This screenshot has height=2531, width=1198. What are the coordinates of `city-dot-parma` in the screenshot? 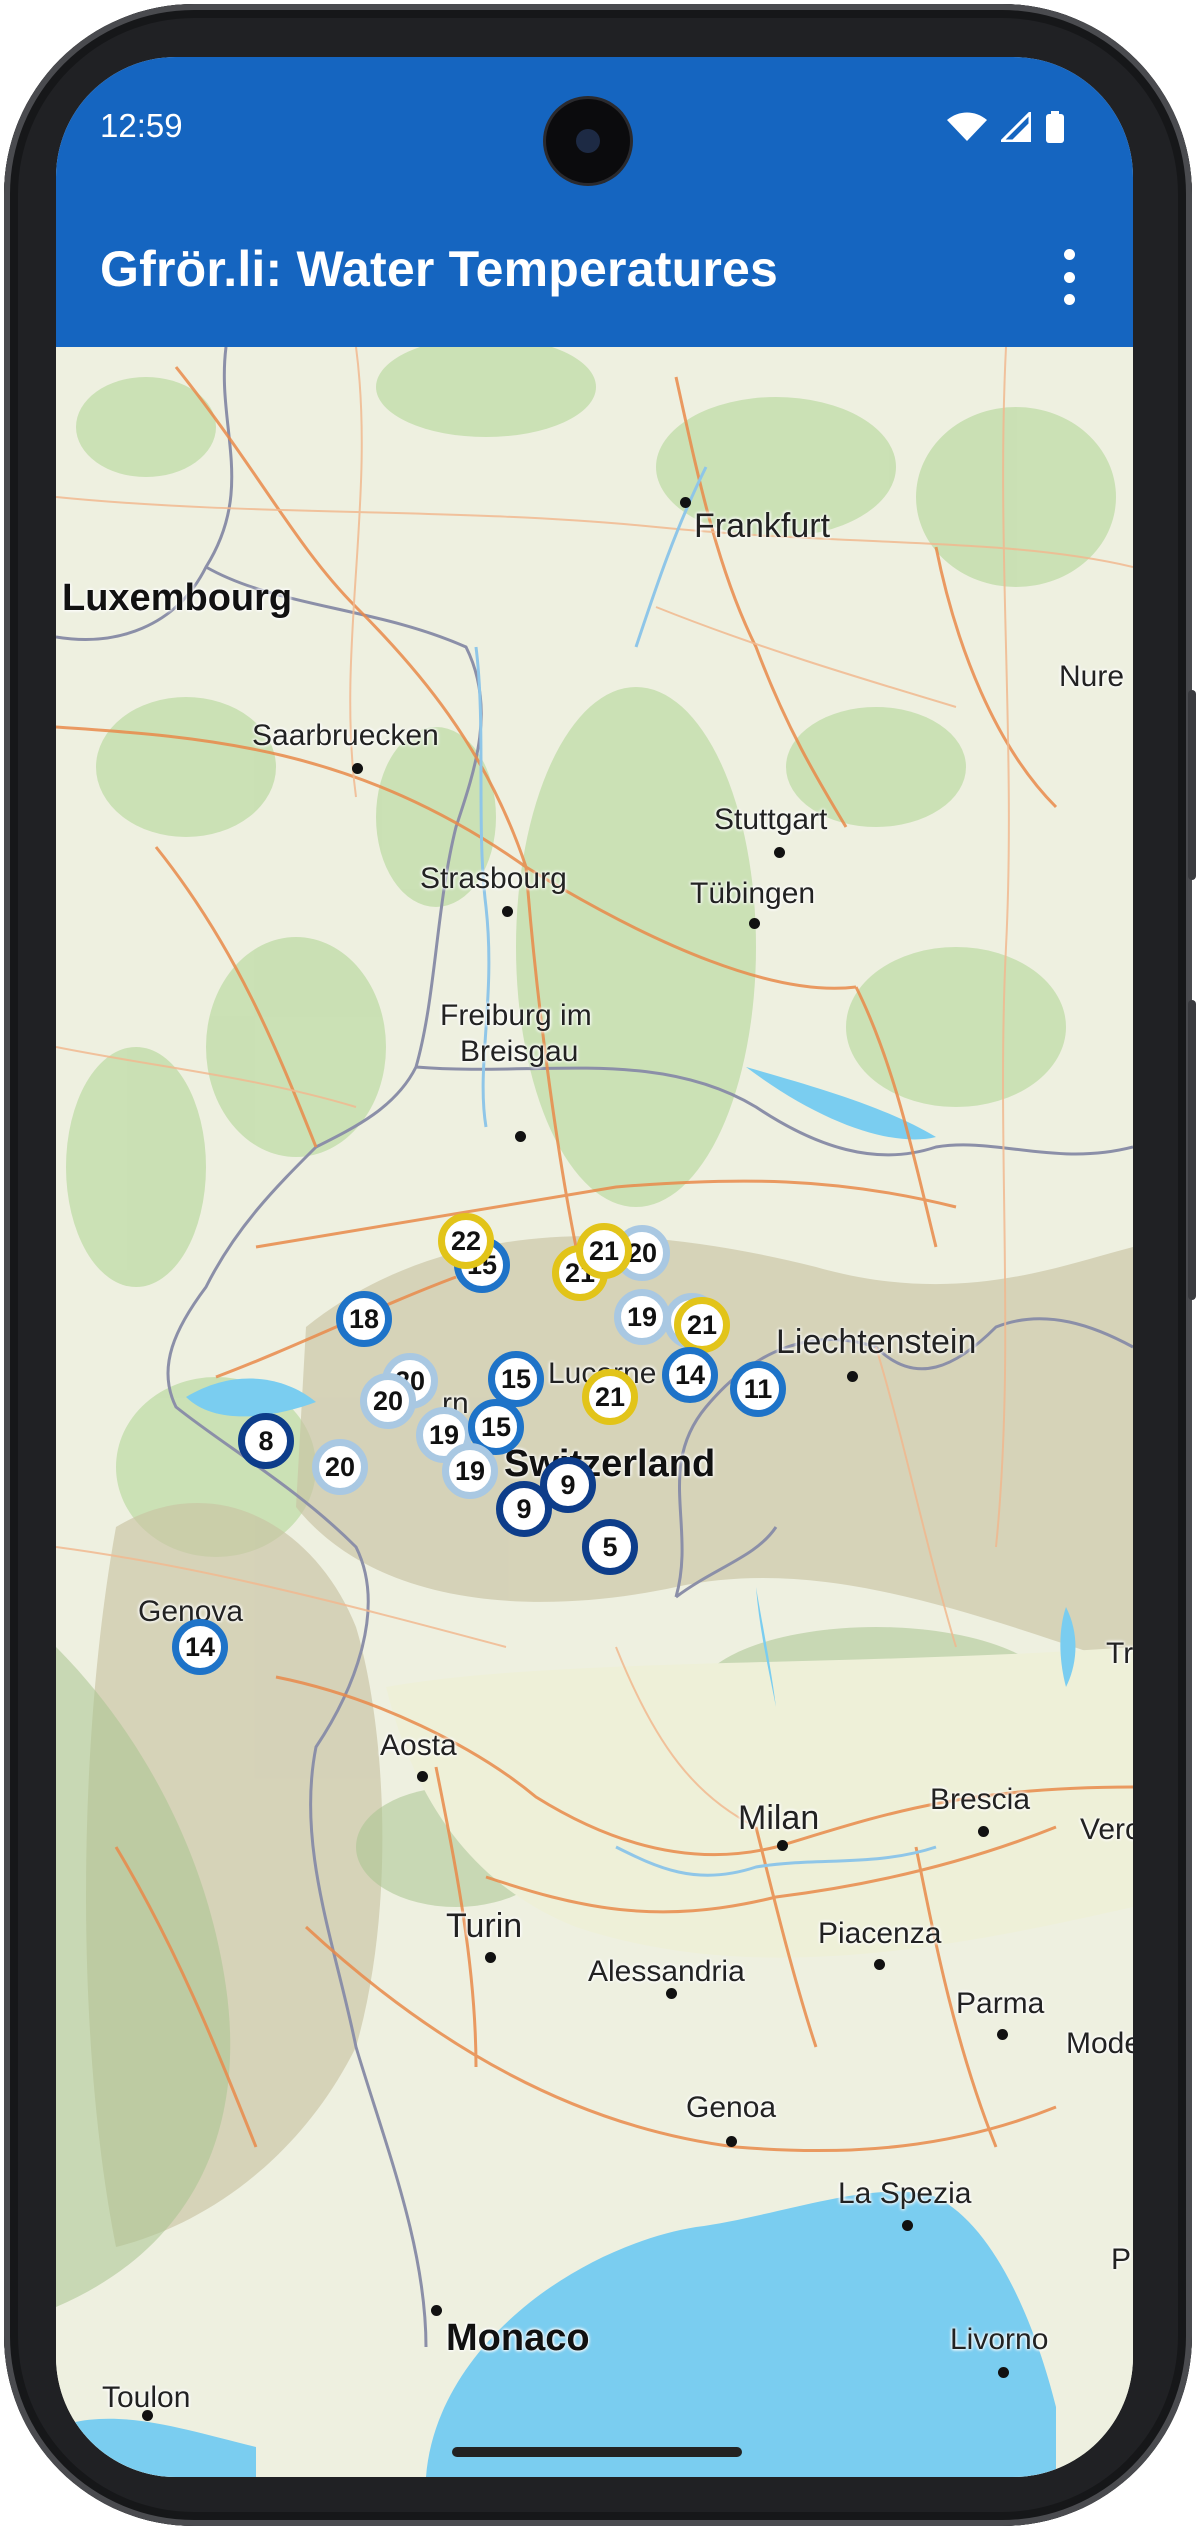 It's located at (1002, 2034).